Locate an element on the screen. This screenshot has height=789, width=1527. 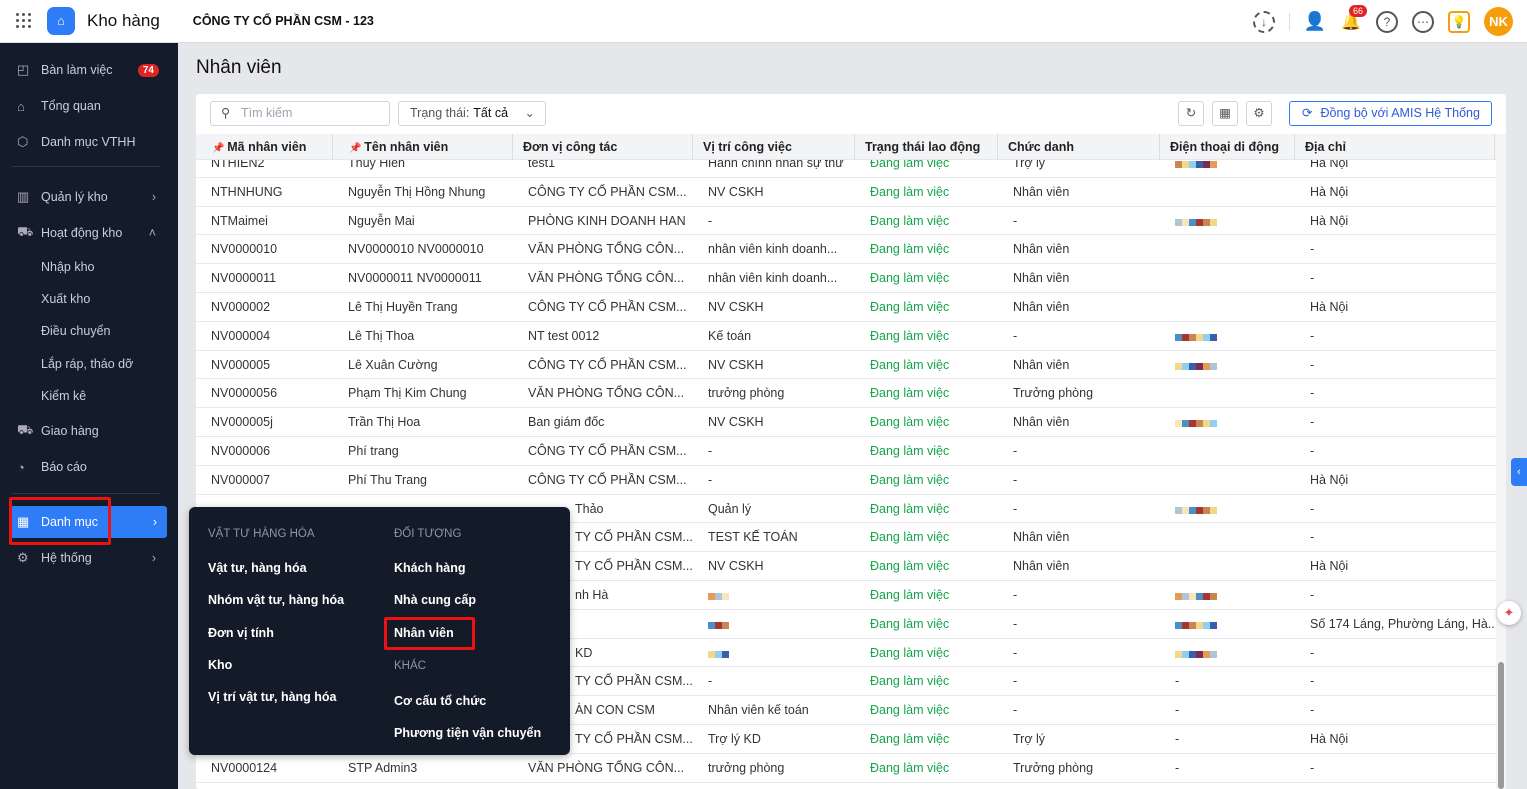
sidebar-item-import: Nhập kho is located at coordinates (89, 267).